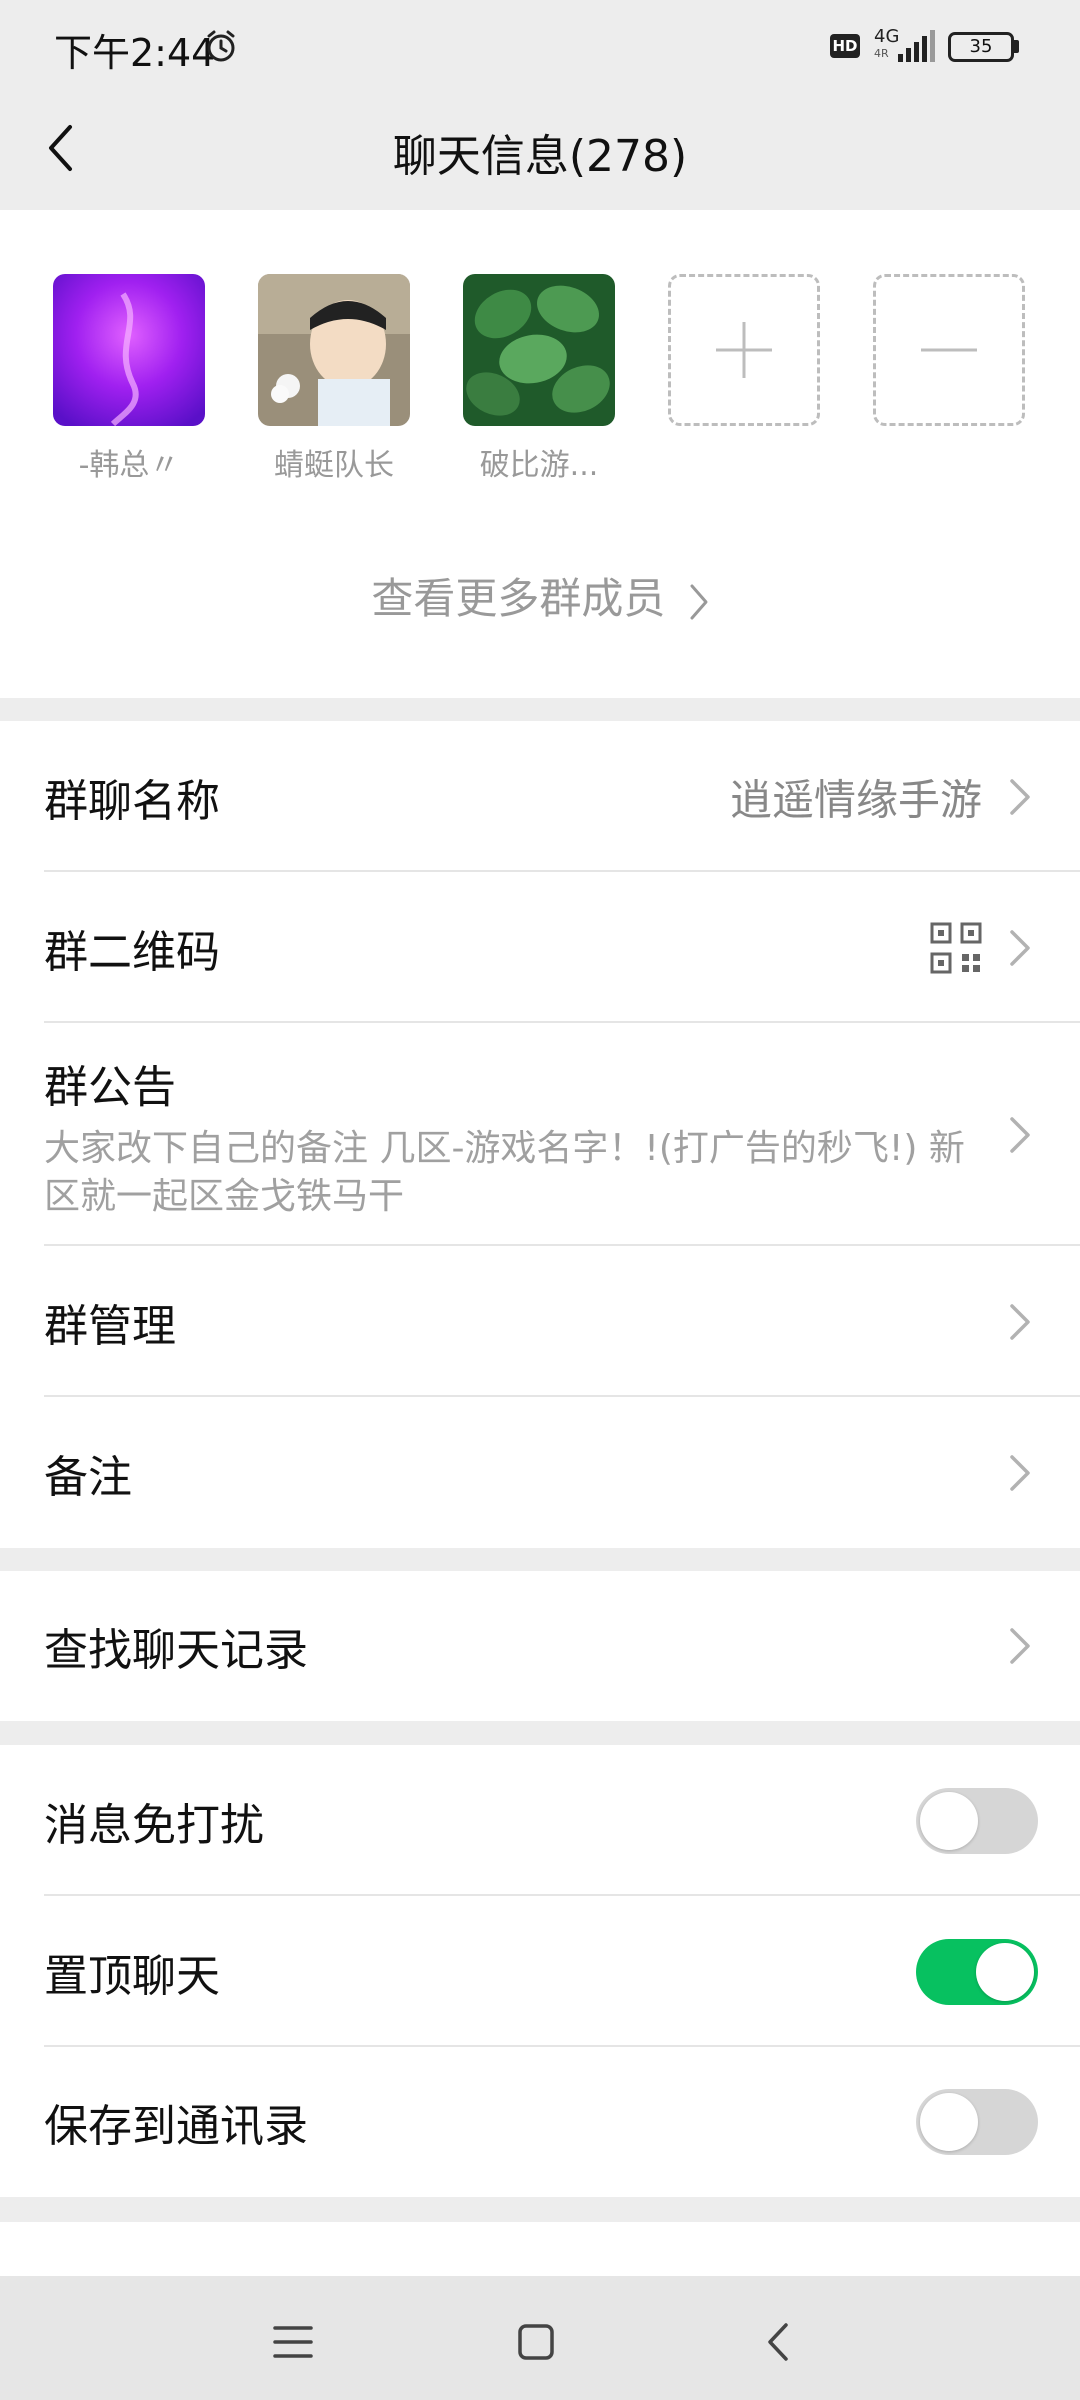 The width and height of the screenshot is (1080, 2400). What do you see at coordinates (540, 2249) in the screenshot?
I see `next-section-peek` at bounding box center [540, 2249].